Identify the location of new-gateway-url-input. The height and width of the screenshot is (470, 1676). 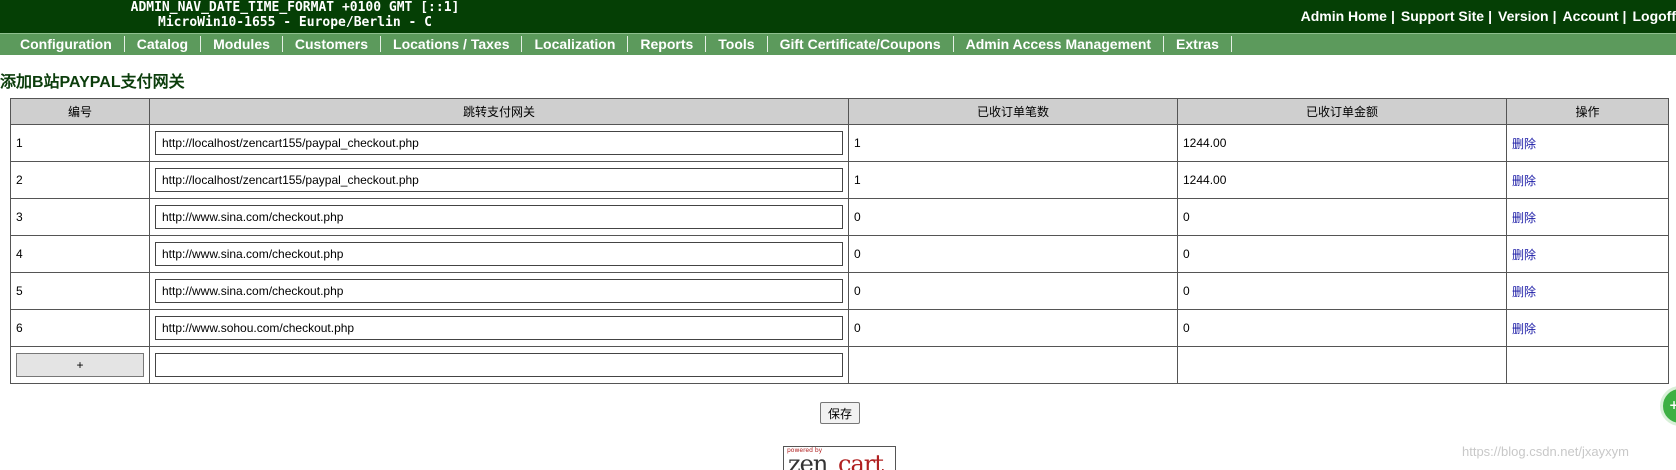
(499, 365).